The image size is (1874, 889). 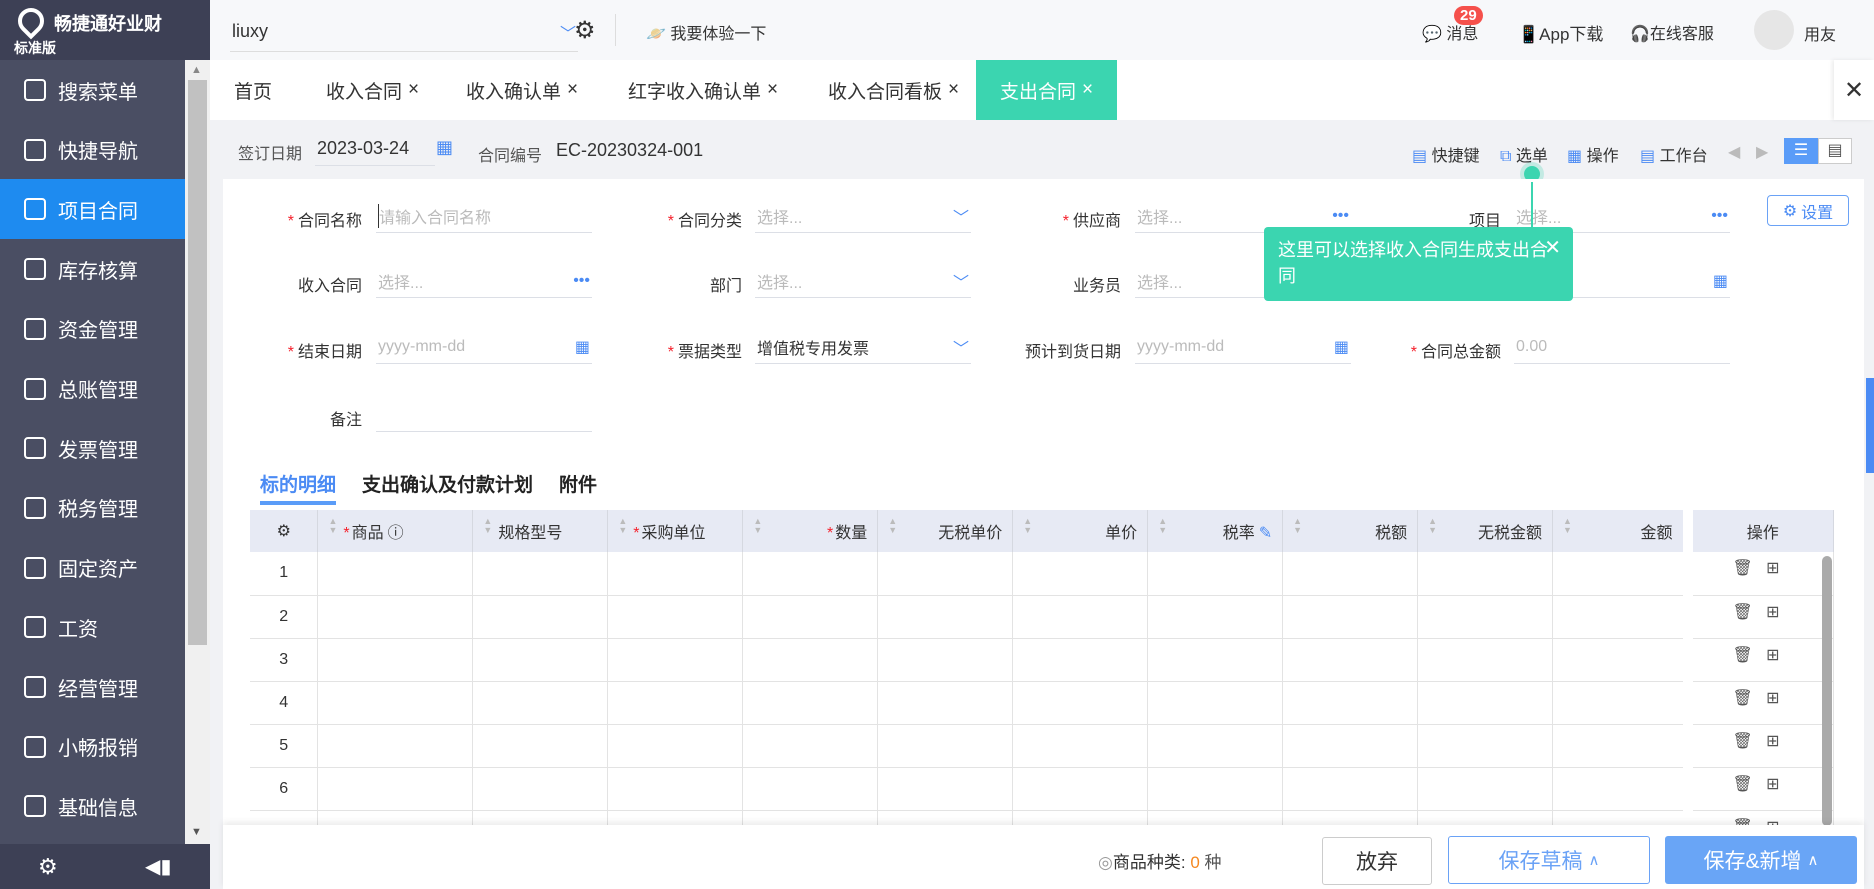 I want to click on column-header: ▲ ▼ 税额, so click(x=1350, y=531).